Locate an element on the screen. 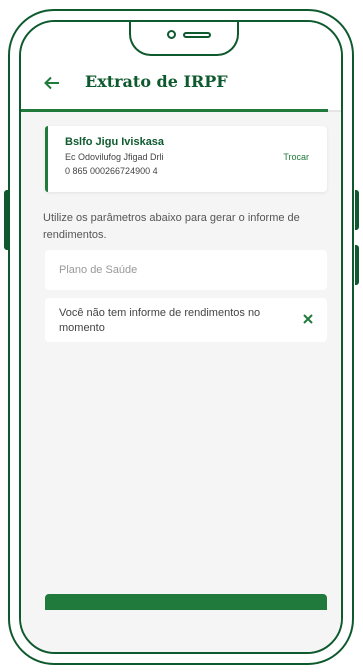  change-account-link: Trocar is located at coordinates (296, 157).